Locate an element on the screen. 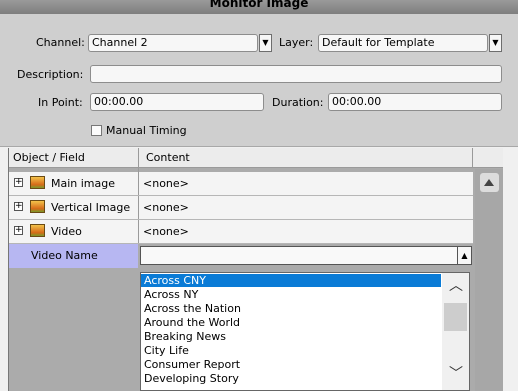 The height and width of the screenshot is (391, 518). field-name: Vertical Image is located at coordinates (91, 207).